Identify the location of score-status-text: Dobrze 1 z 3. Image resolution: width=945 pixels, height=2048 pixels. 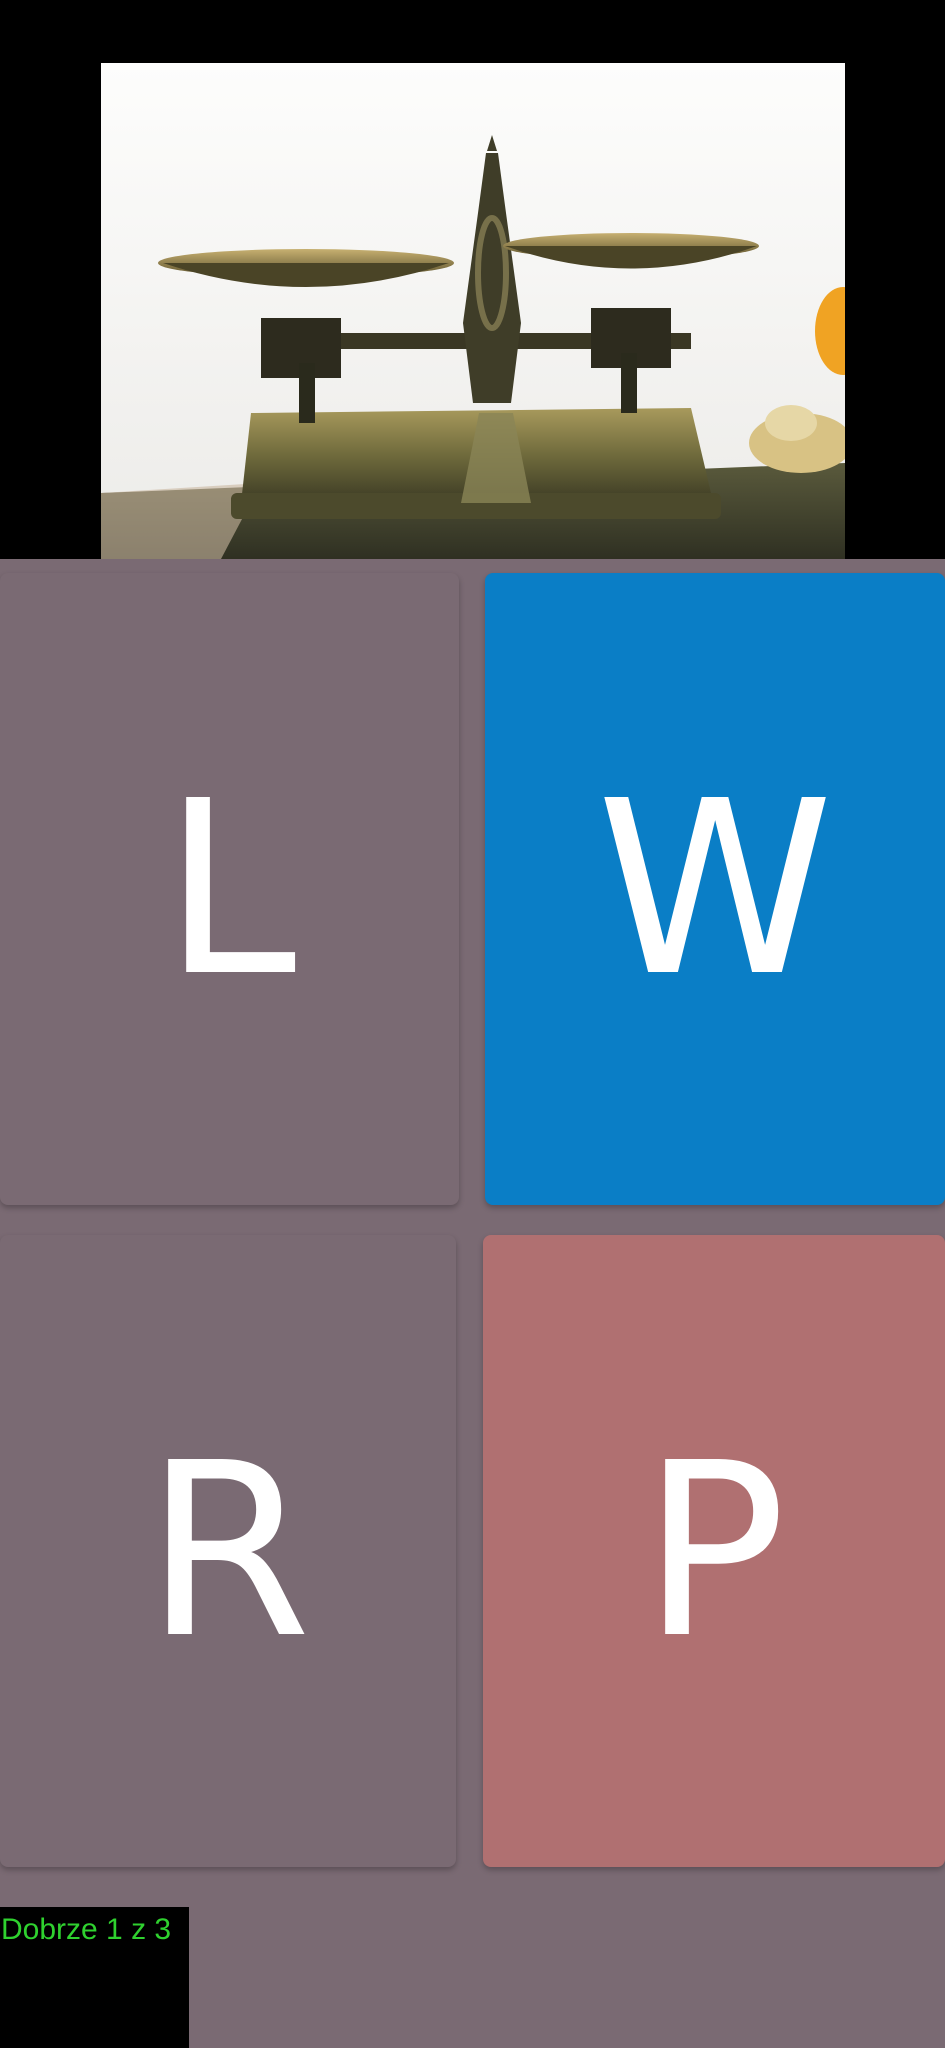
(86, 1929).